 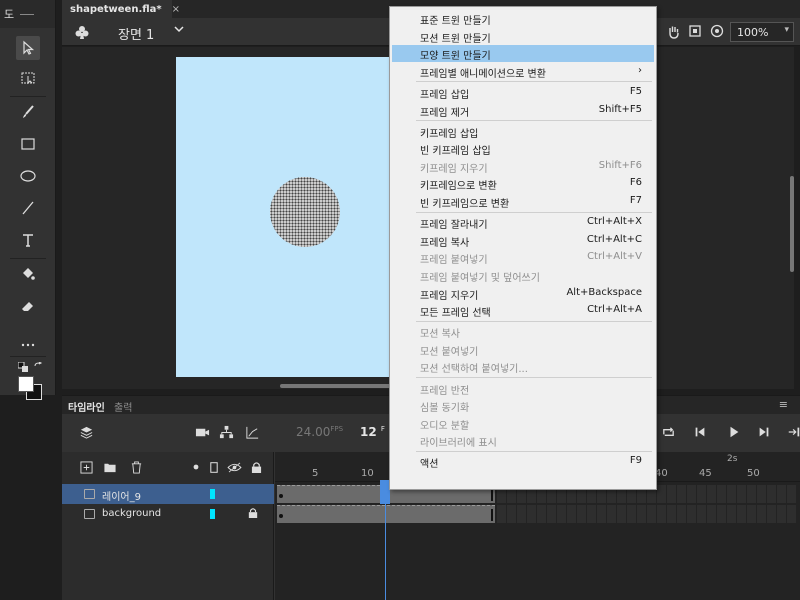 What do you see at coordinates (121, 9) in the screenshot?
I see `document-tab: shapetween.fla* ×` at bounding box center [121, 9].